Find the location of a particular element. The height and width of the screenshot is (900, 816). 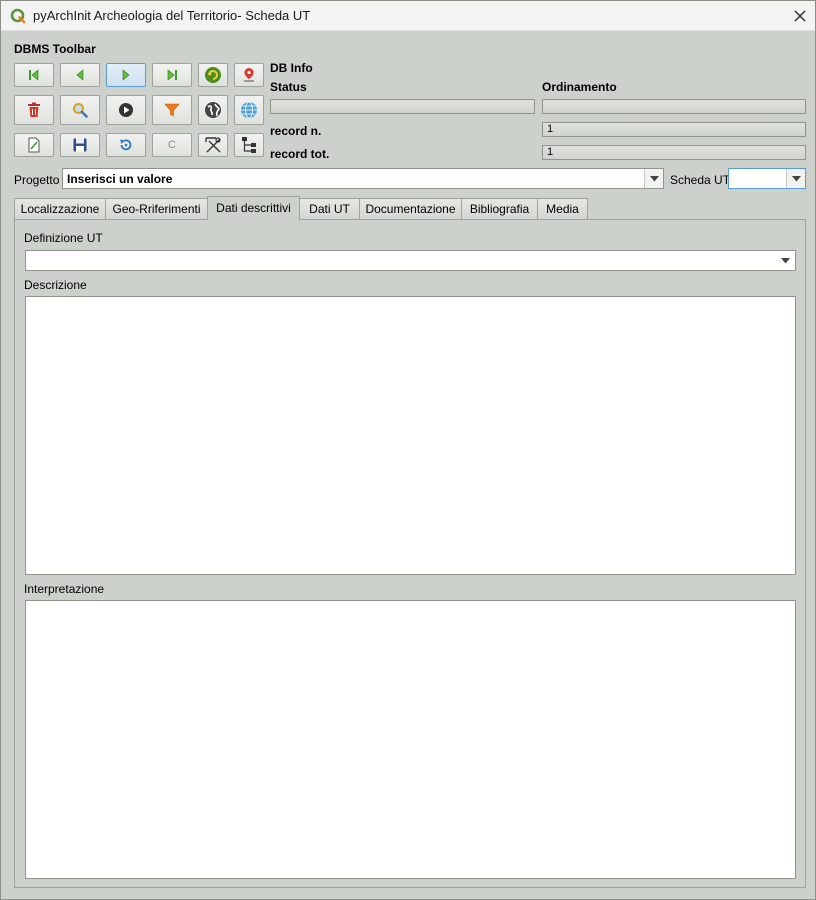

close-button is located at coordinates (800, 16).